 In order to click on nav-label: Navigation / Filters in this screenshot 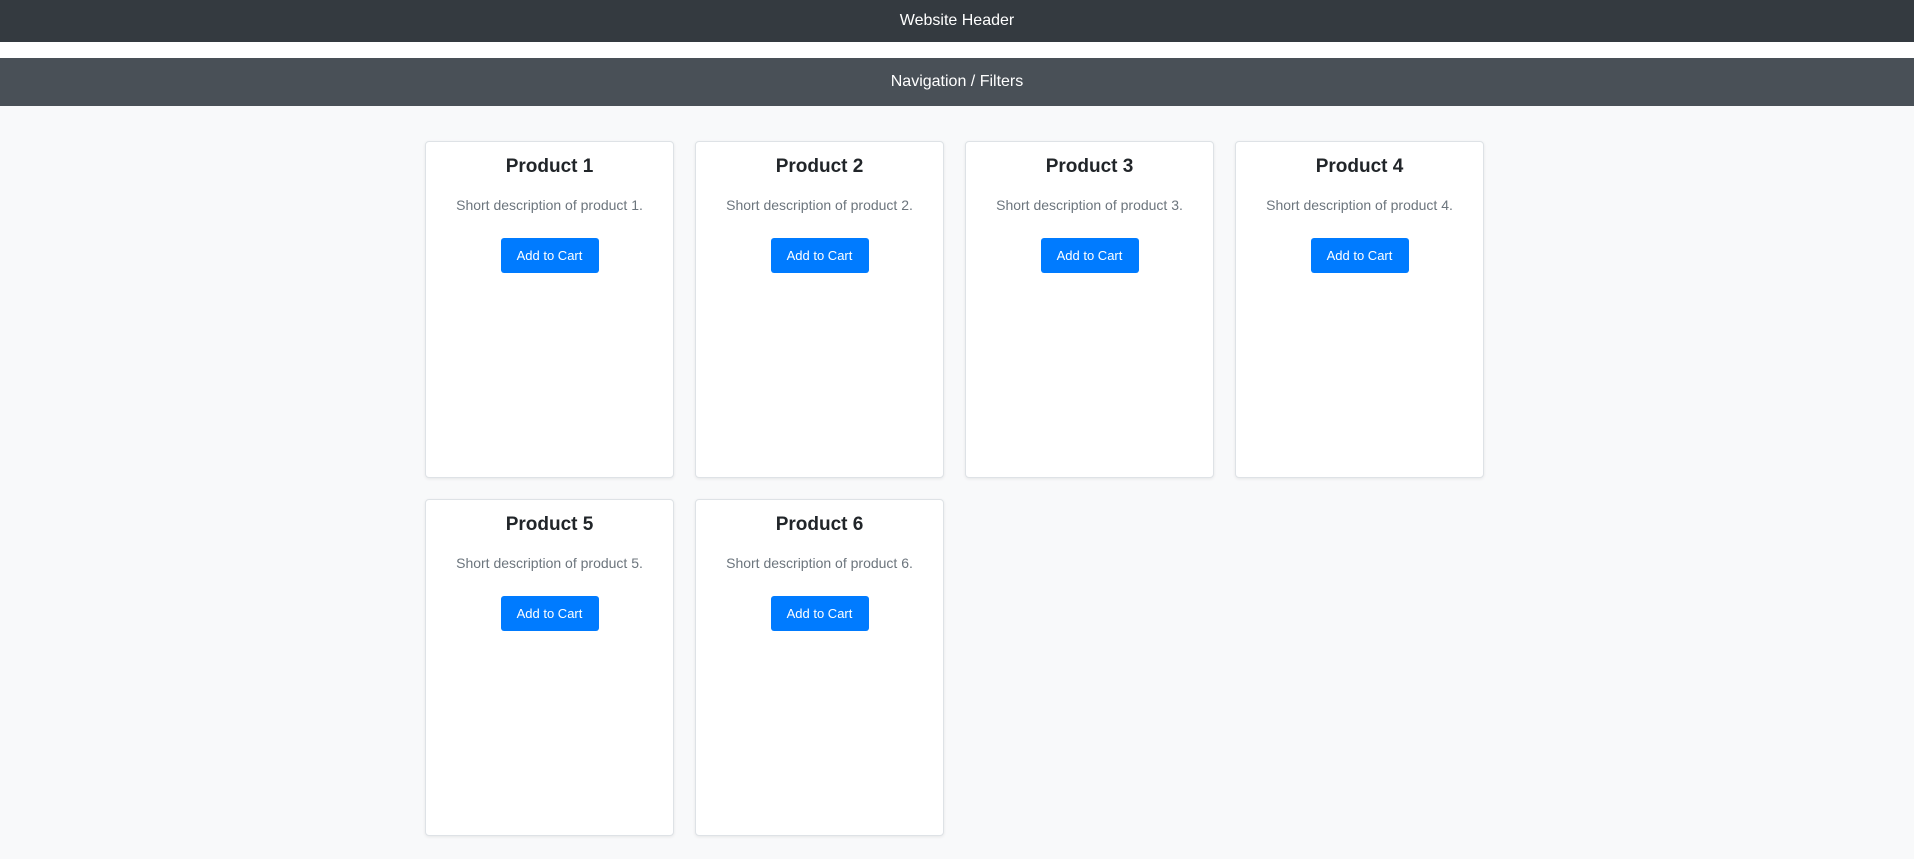, I will do `click(957, 81)`.